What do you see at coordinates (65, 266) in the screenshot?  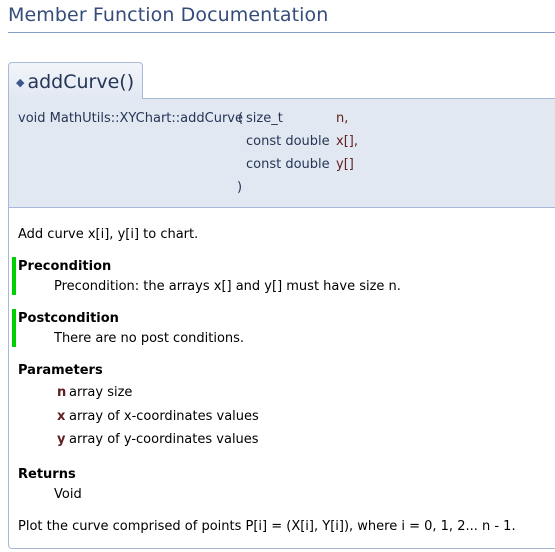 I see `precondition-title: Precondition` at bounding box center [65, 266].